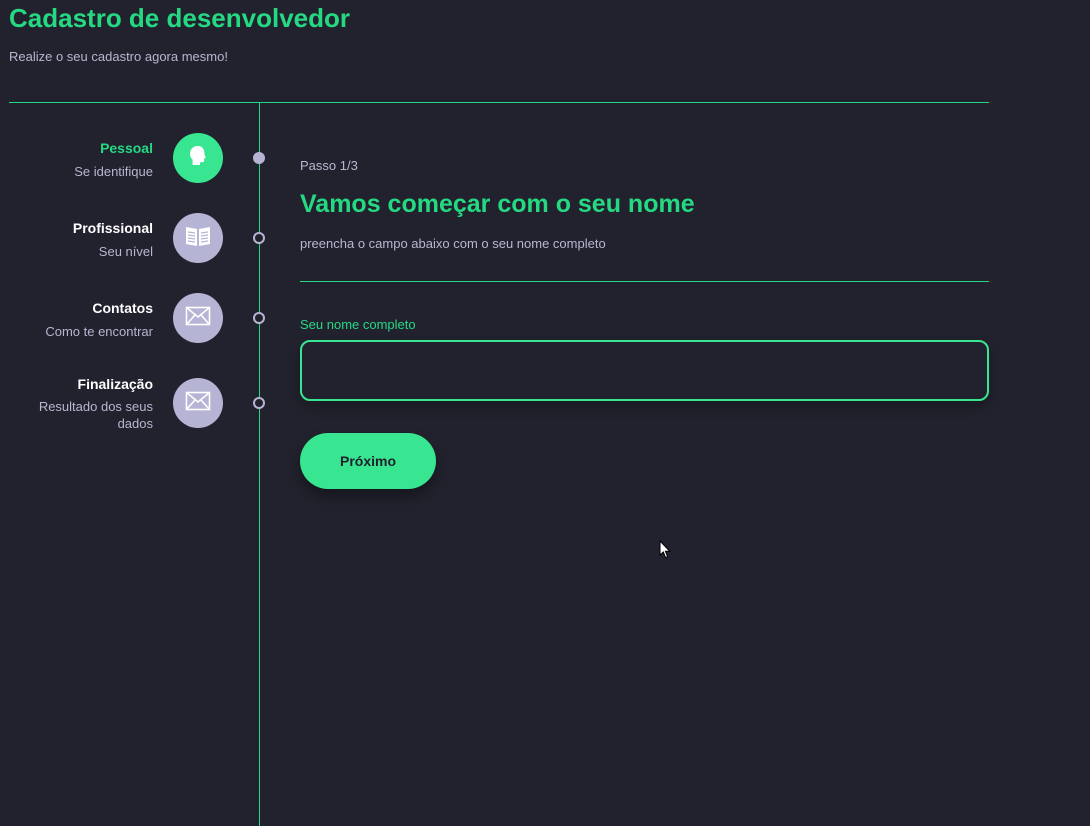 The width and height of the screenshot is (1090, 826). I want to click on step-indicator: Passo 1/3, so click(329, 165).